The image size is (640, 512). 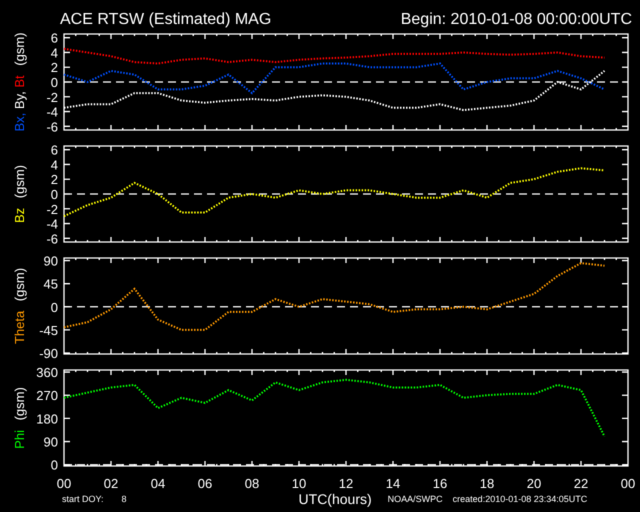 What do you see at coordinates (48, 353) in the screenshot?
I see `tick-label: -90` at bounding box center [48, 353].